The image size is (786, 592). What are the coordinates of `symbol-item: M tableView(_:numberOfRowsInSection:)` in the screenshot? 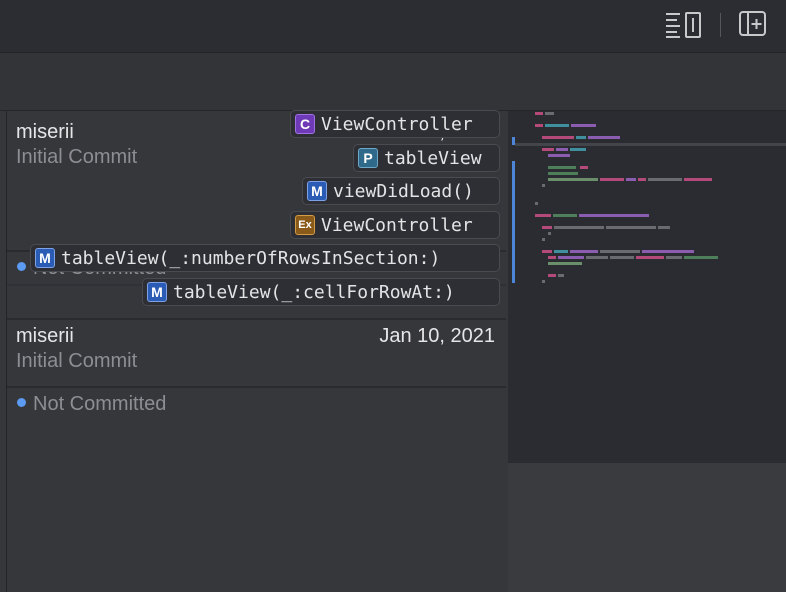 It's located at (265, 258).